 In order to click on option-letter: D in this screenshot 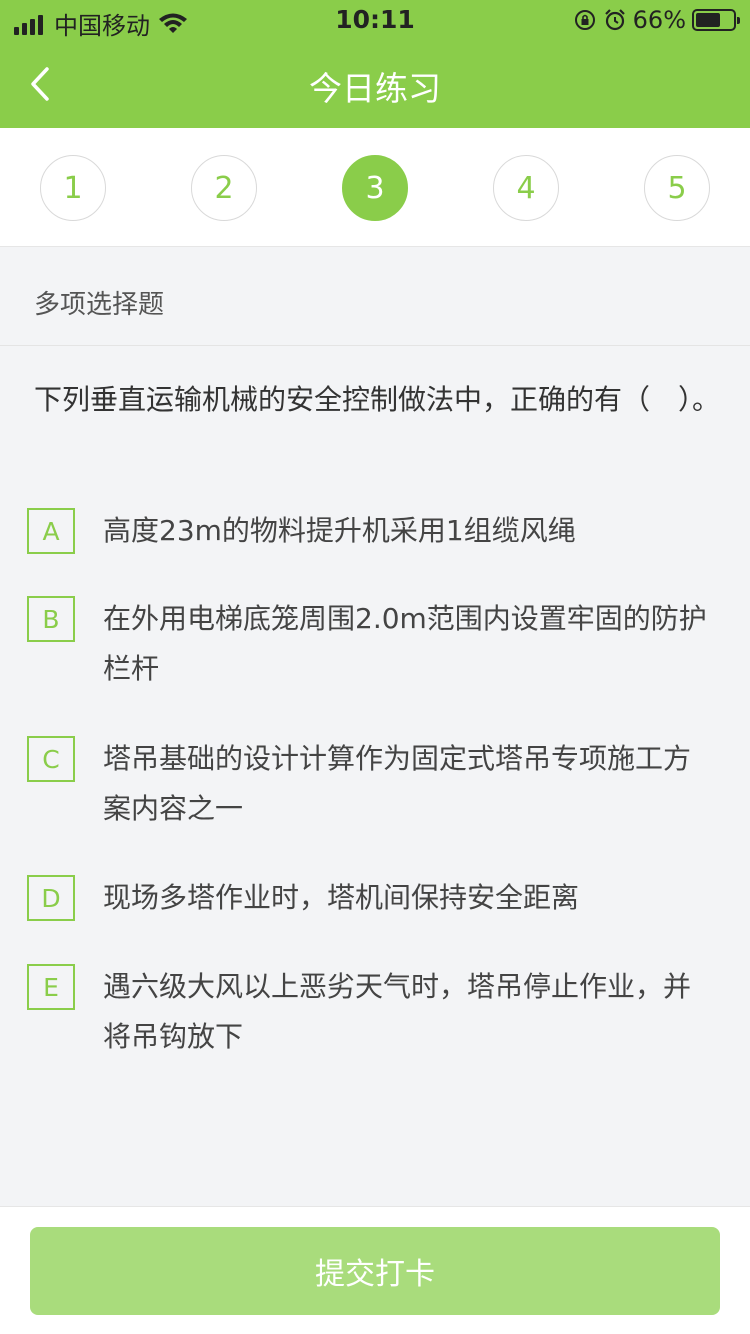, I will do `click(51, 898)`.